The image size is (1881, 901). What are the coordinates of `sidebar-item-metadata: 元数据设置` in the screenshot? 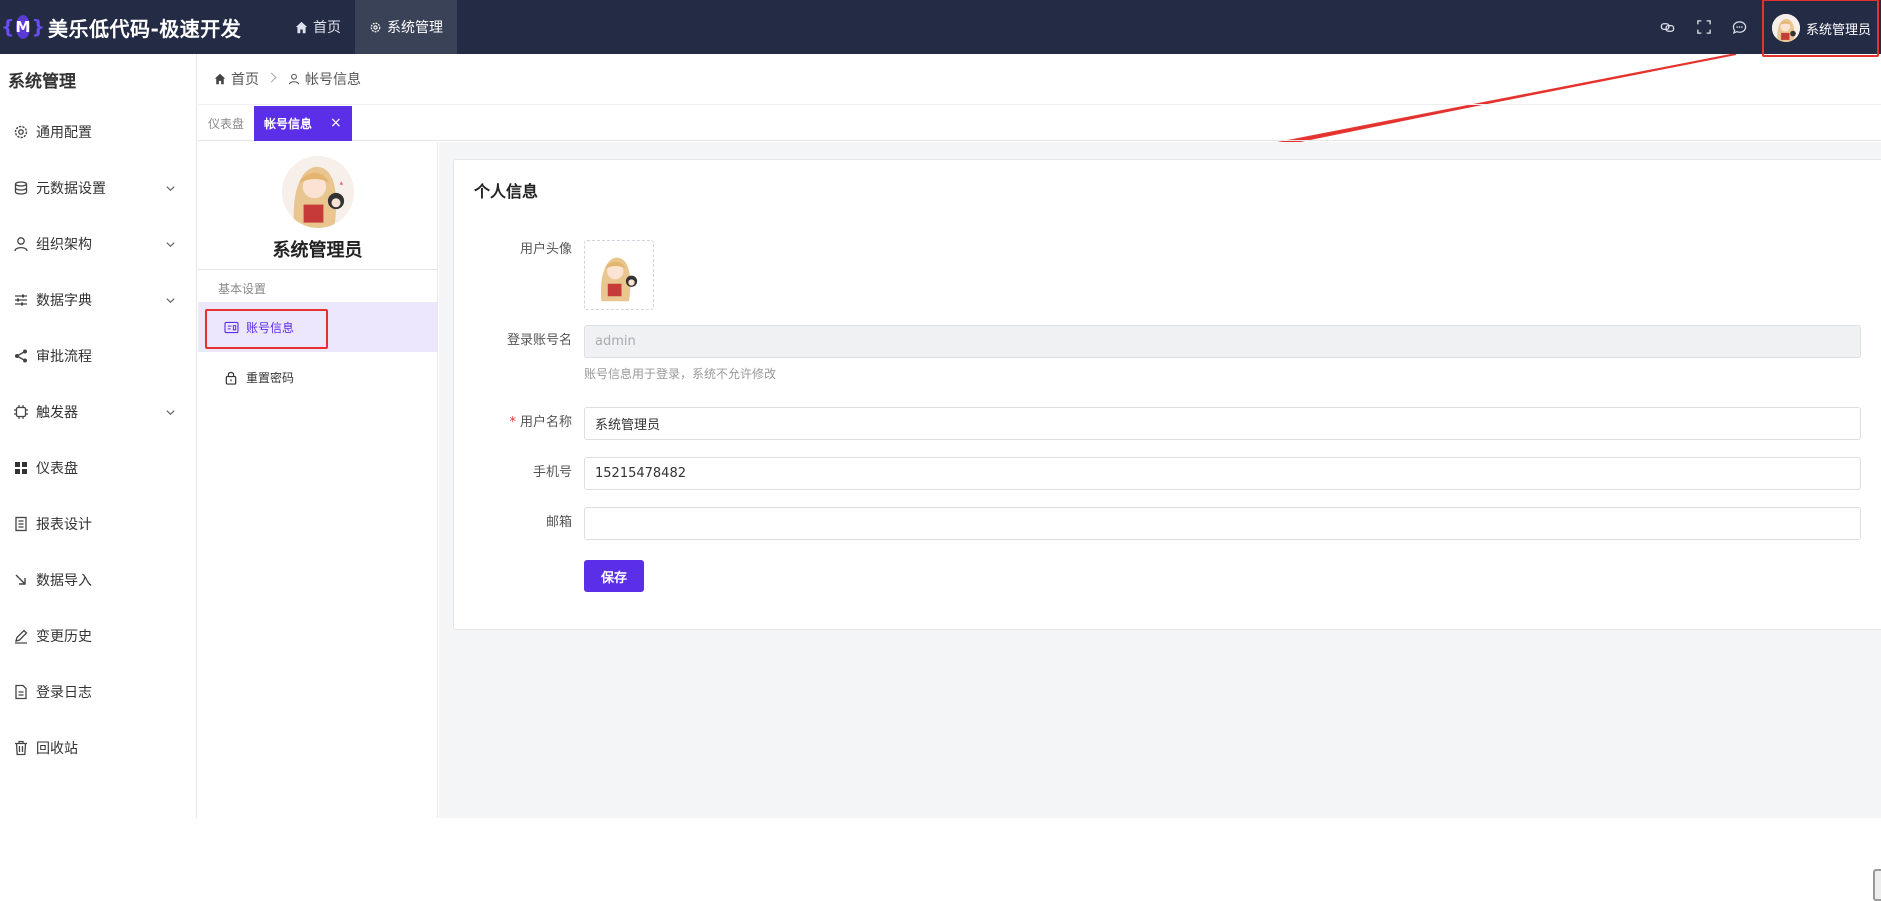 It's located at (98, 188).